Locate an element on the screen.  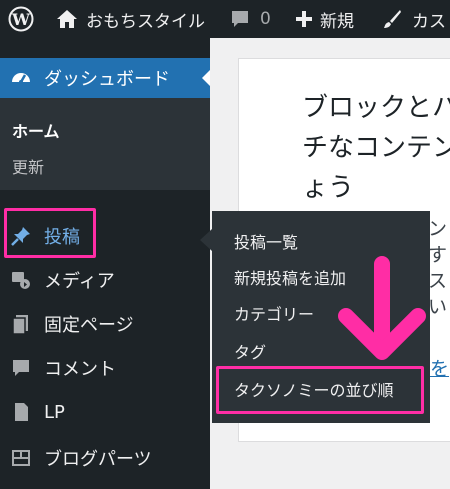
comment-bubble-icon is located at coordinates (240, 19).